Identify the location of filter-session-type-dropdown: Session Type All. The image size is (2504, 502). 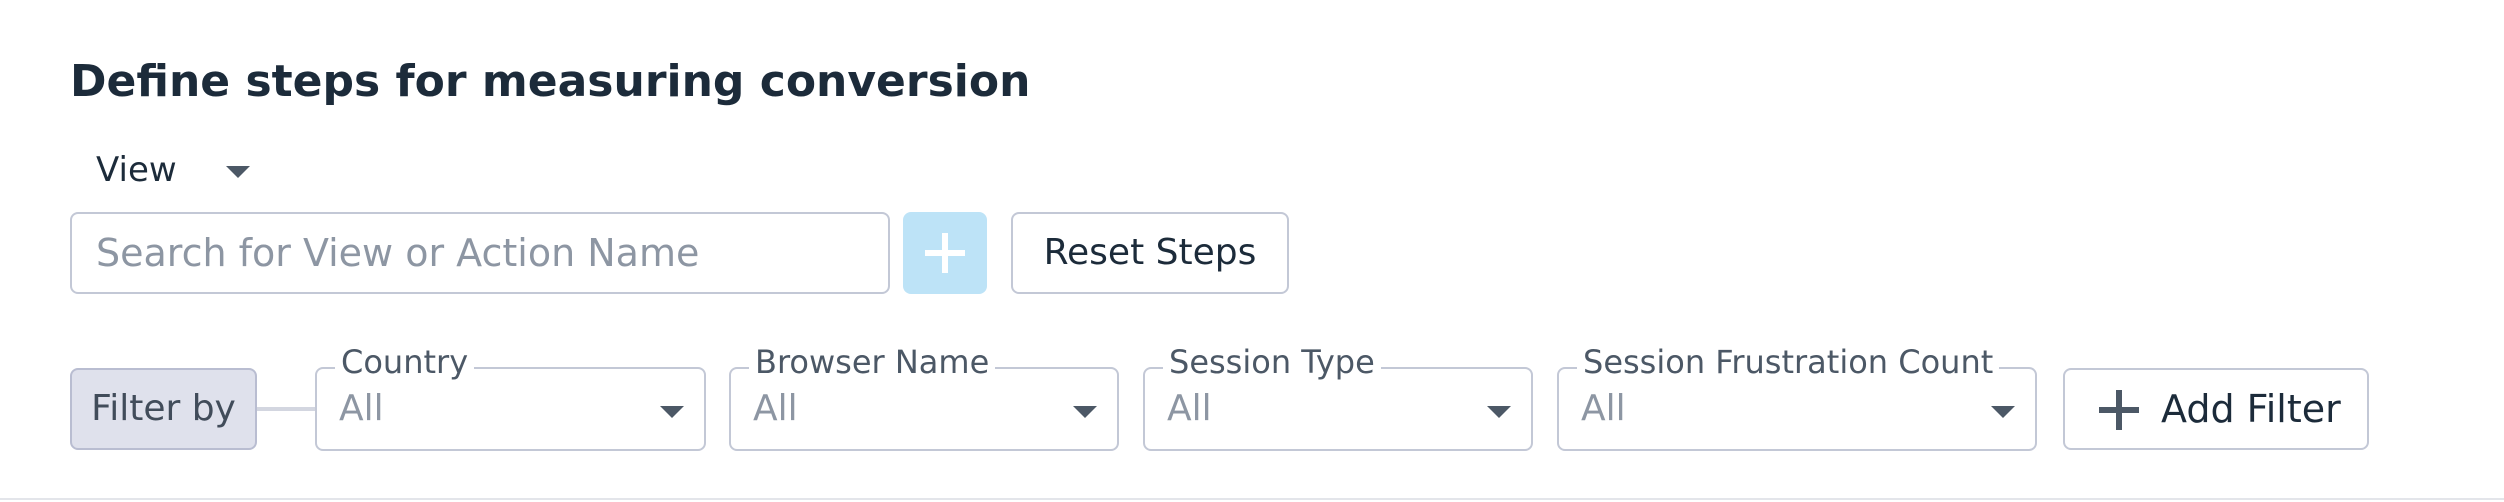
(1338, 396).